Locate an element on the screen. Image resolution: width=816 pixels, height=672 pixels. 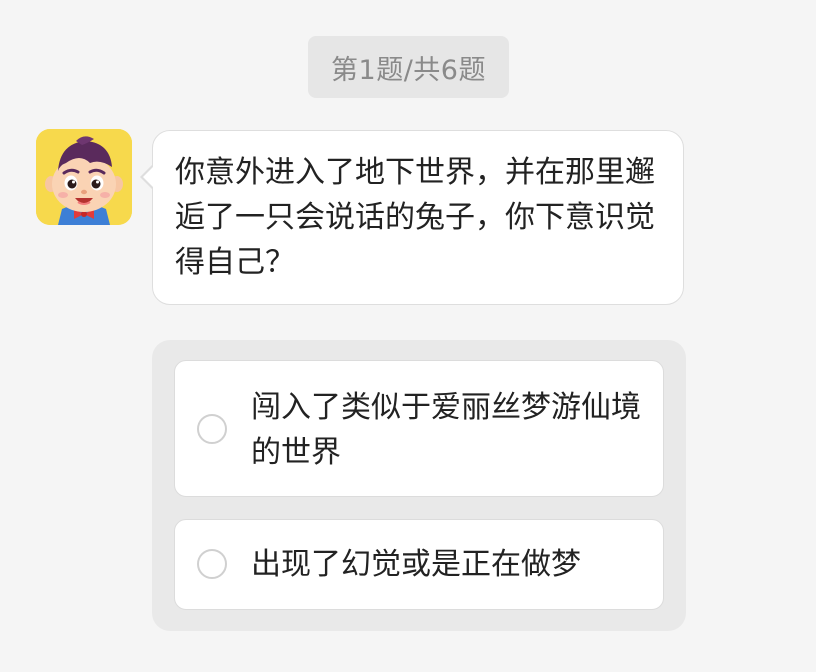
radio-button-b is located at coordinates (212, 564).